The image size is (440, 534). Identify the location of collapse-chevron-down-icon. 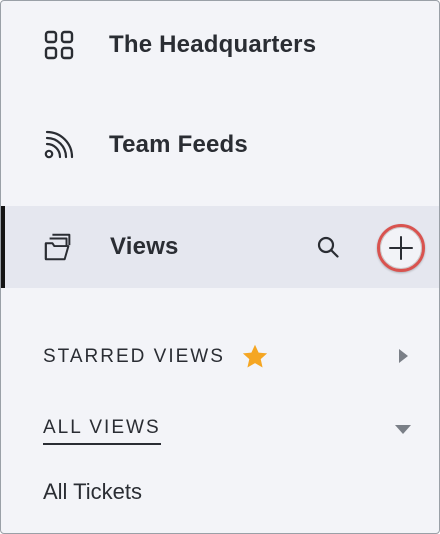
(403, 429).